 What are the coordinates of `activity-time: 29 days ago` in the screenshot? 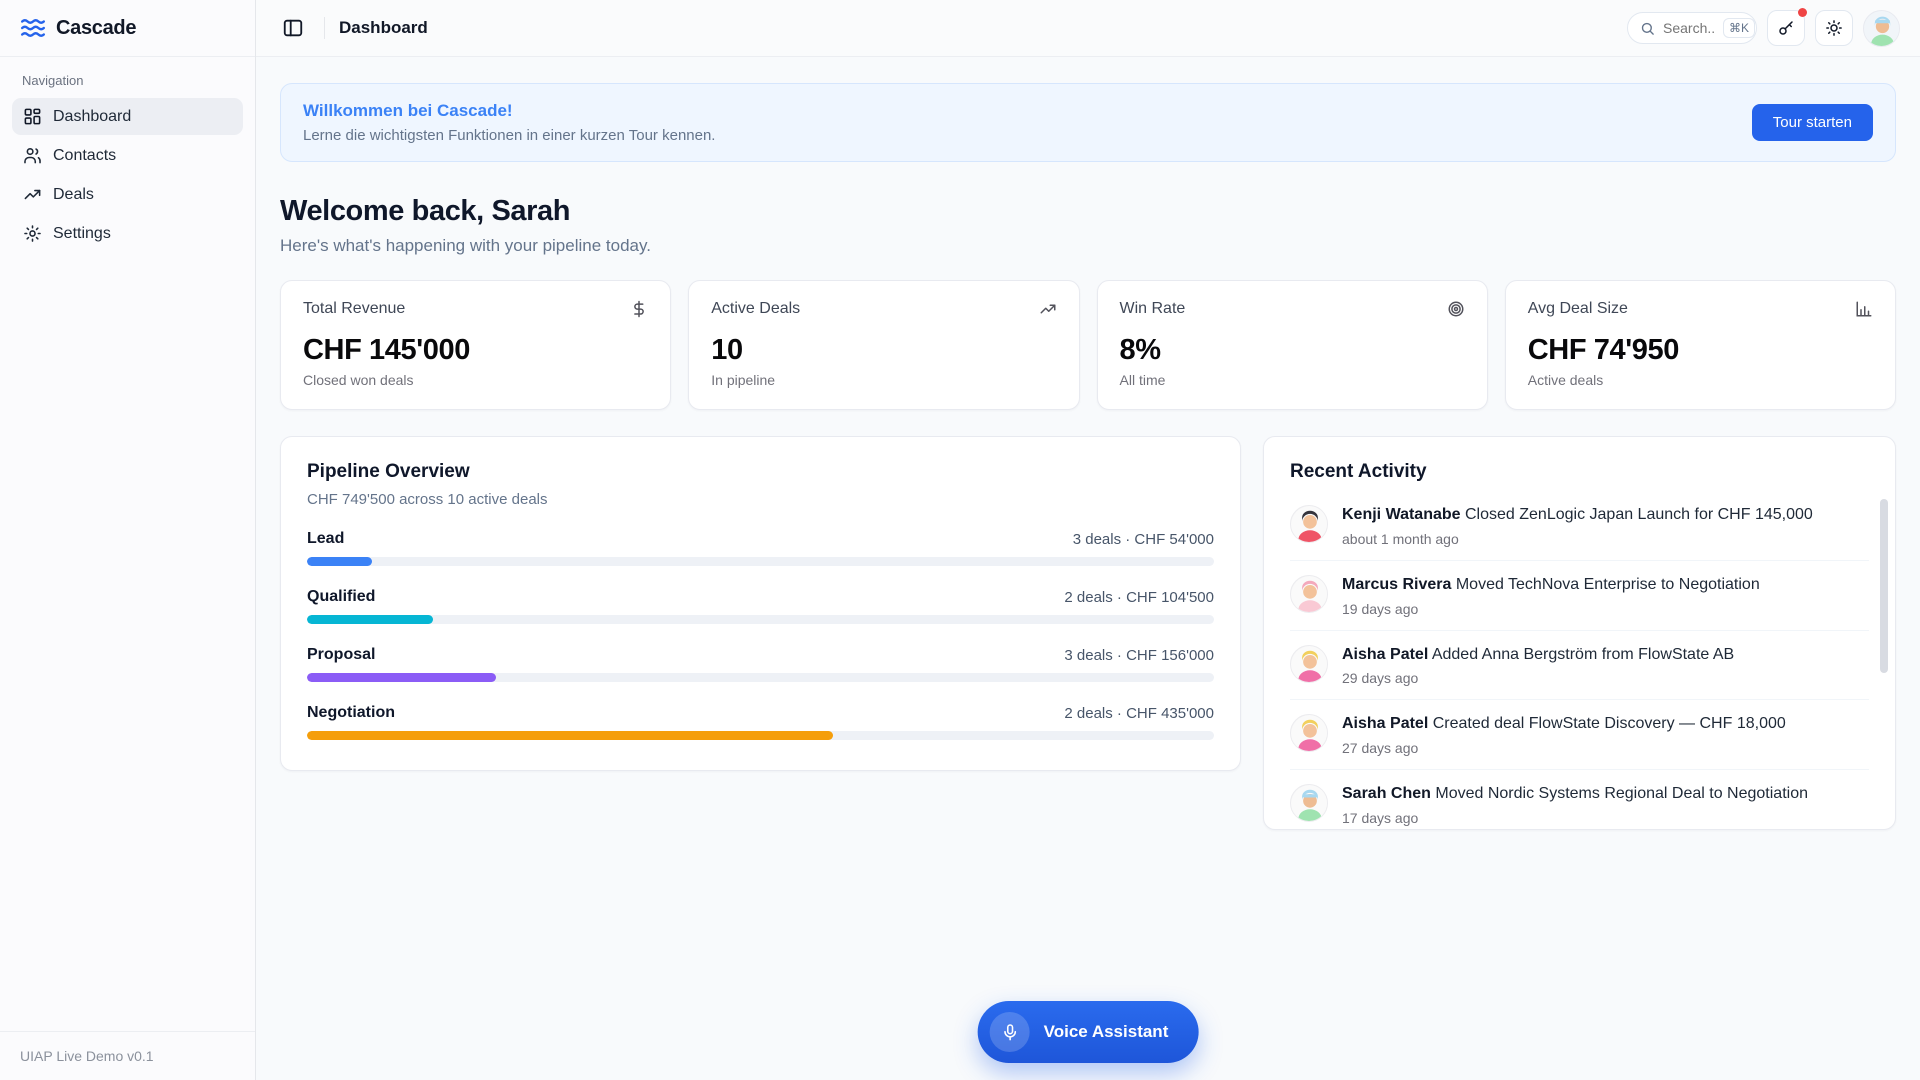 It's located at (1380, 678).